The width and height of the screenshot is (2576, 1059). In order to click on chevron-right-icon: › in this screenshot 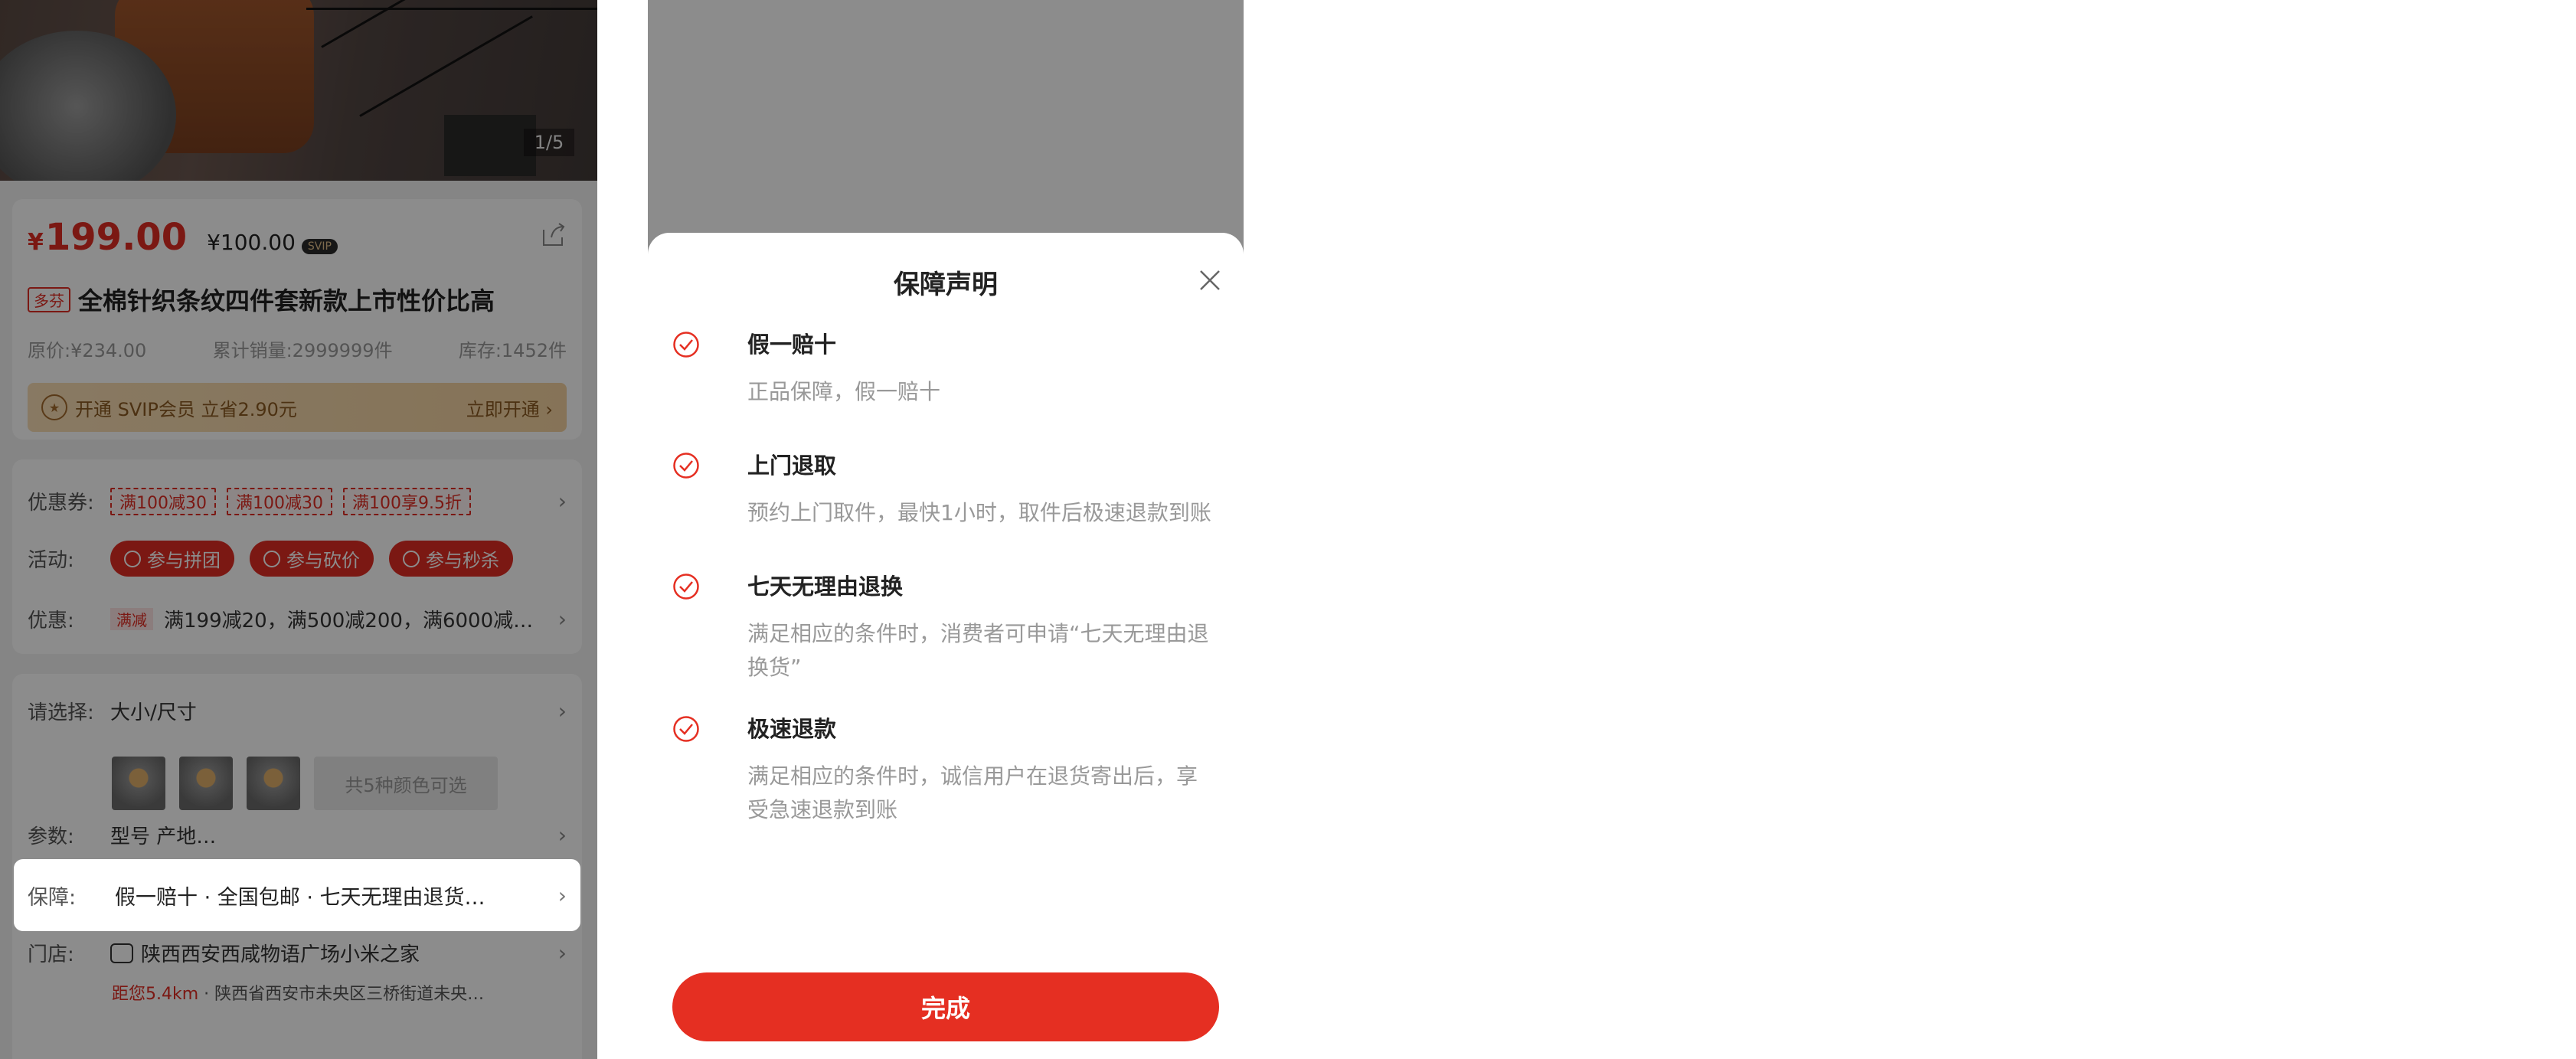, I will do `click(562, 895)`.